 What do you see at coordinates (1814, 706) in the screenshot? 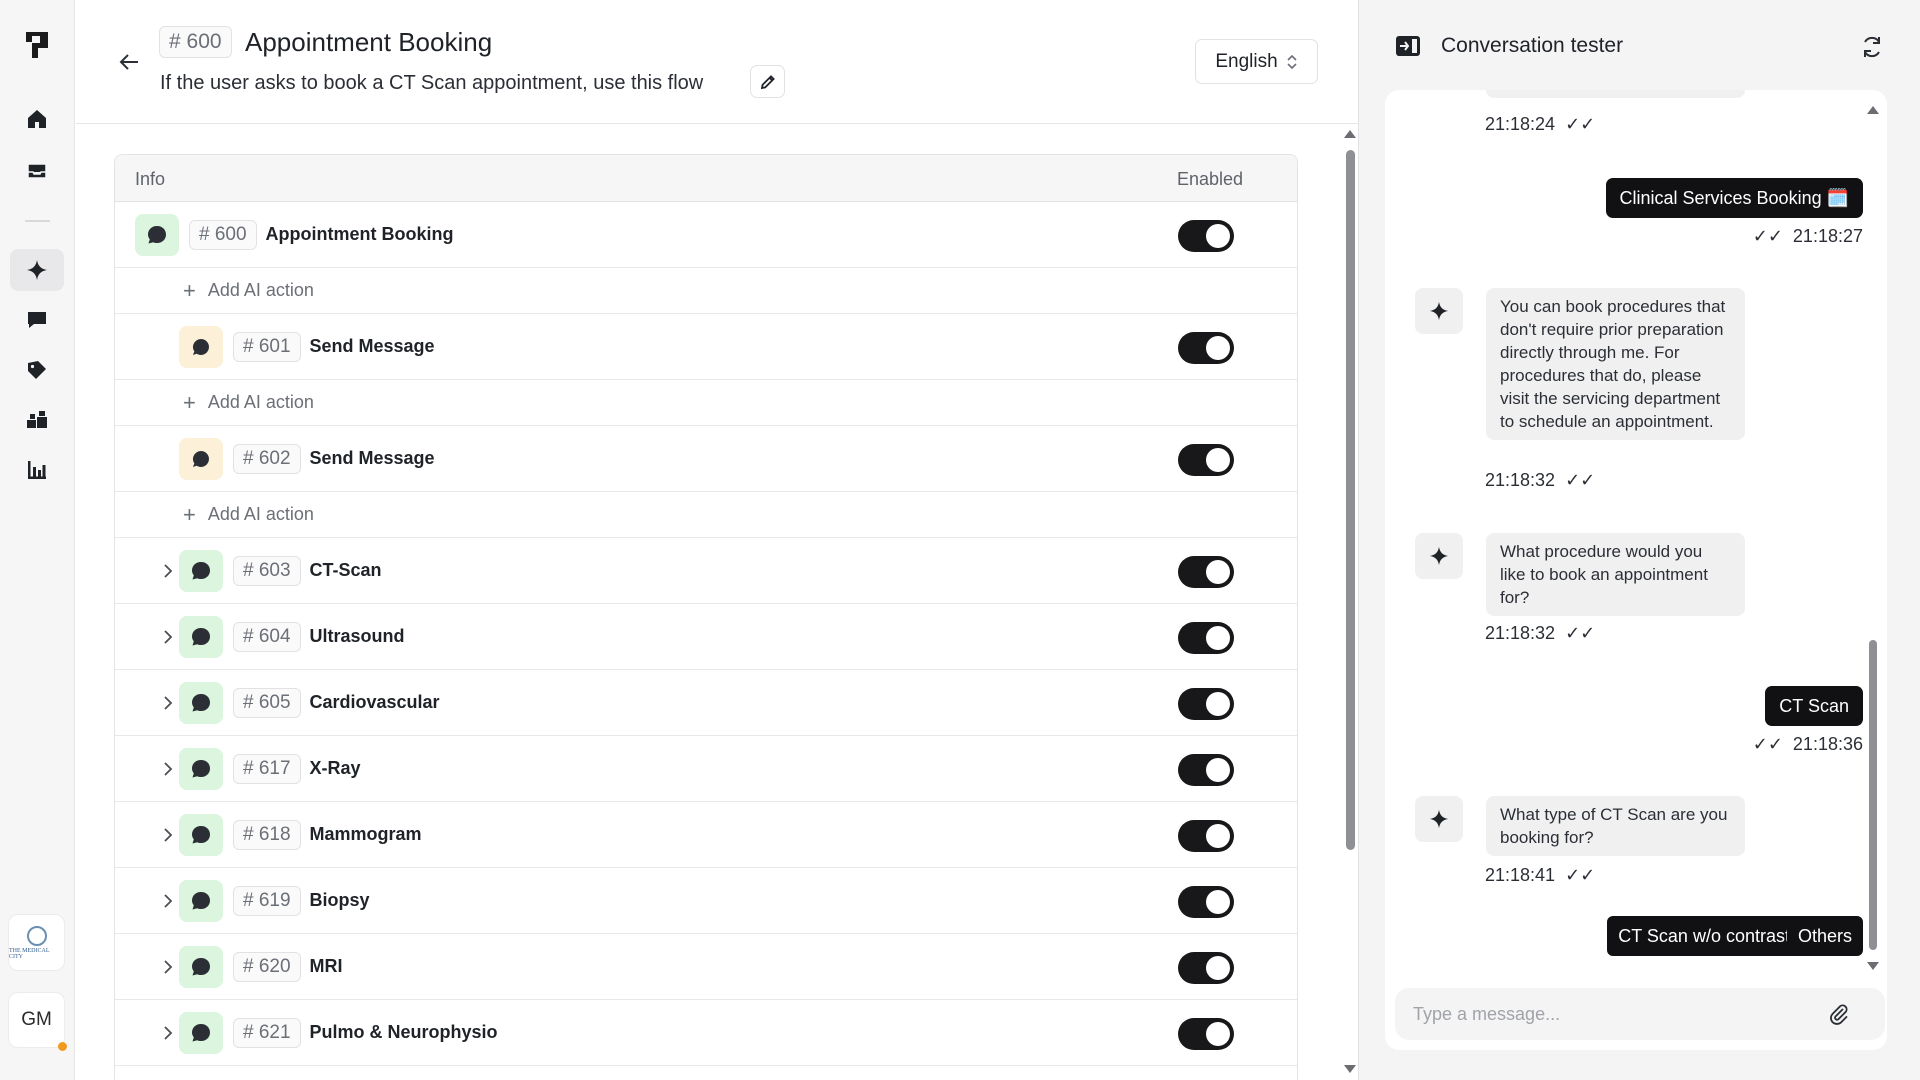
I see `user-message: CT Scan` at bounding box center [1814, 706].